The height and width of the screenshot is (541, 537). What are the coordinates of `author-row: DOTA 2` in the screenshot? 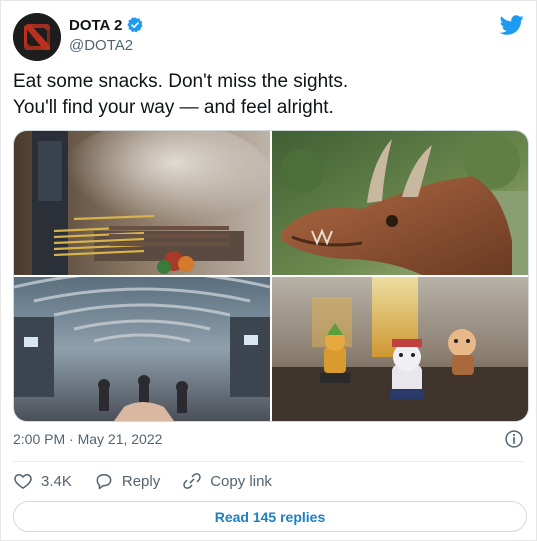 It's located at (106, 25).